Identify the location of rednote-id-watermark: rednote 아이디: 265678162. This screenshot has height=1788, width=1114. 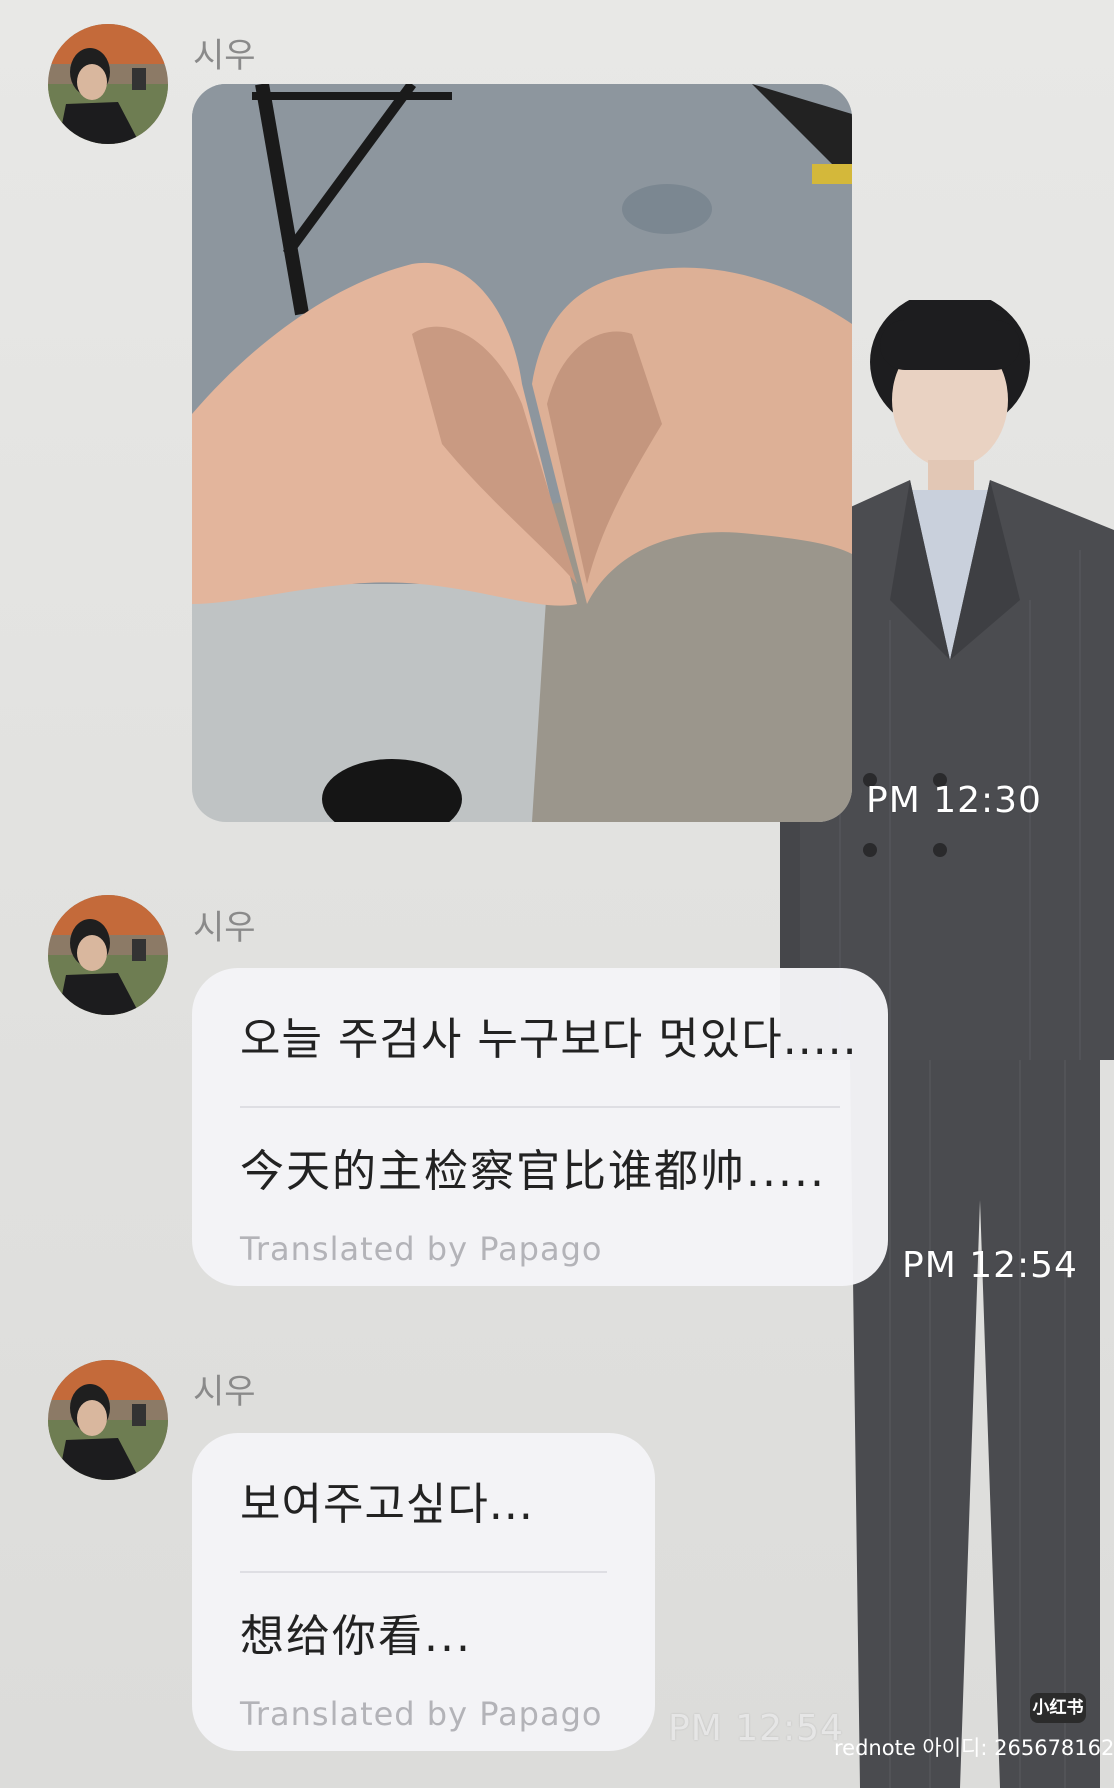
(974, 1748).